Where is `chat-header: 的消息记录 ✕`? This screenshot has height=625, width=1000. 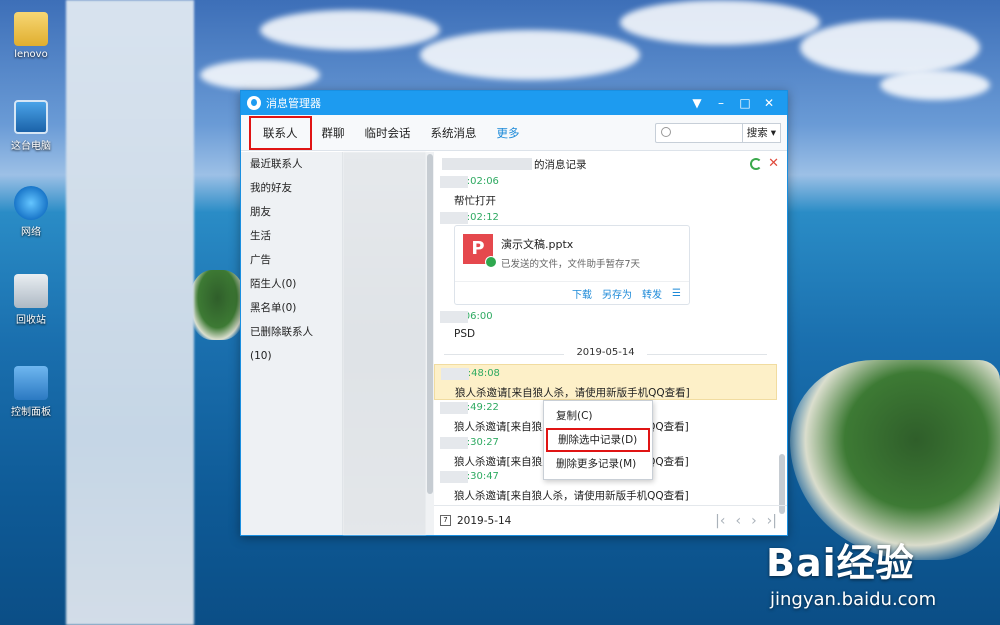
chat-header: 的消息记录 ✕ is located at coordinates (610, 164).